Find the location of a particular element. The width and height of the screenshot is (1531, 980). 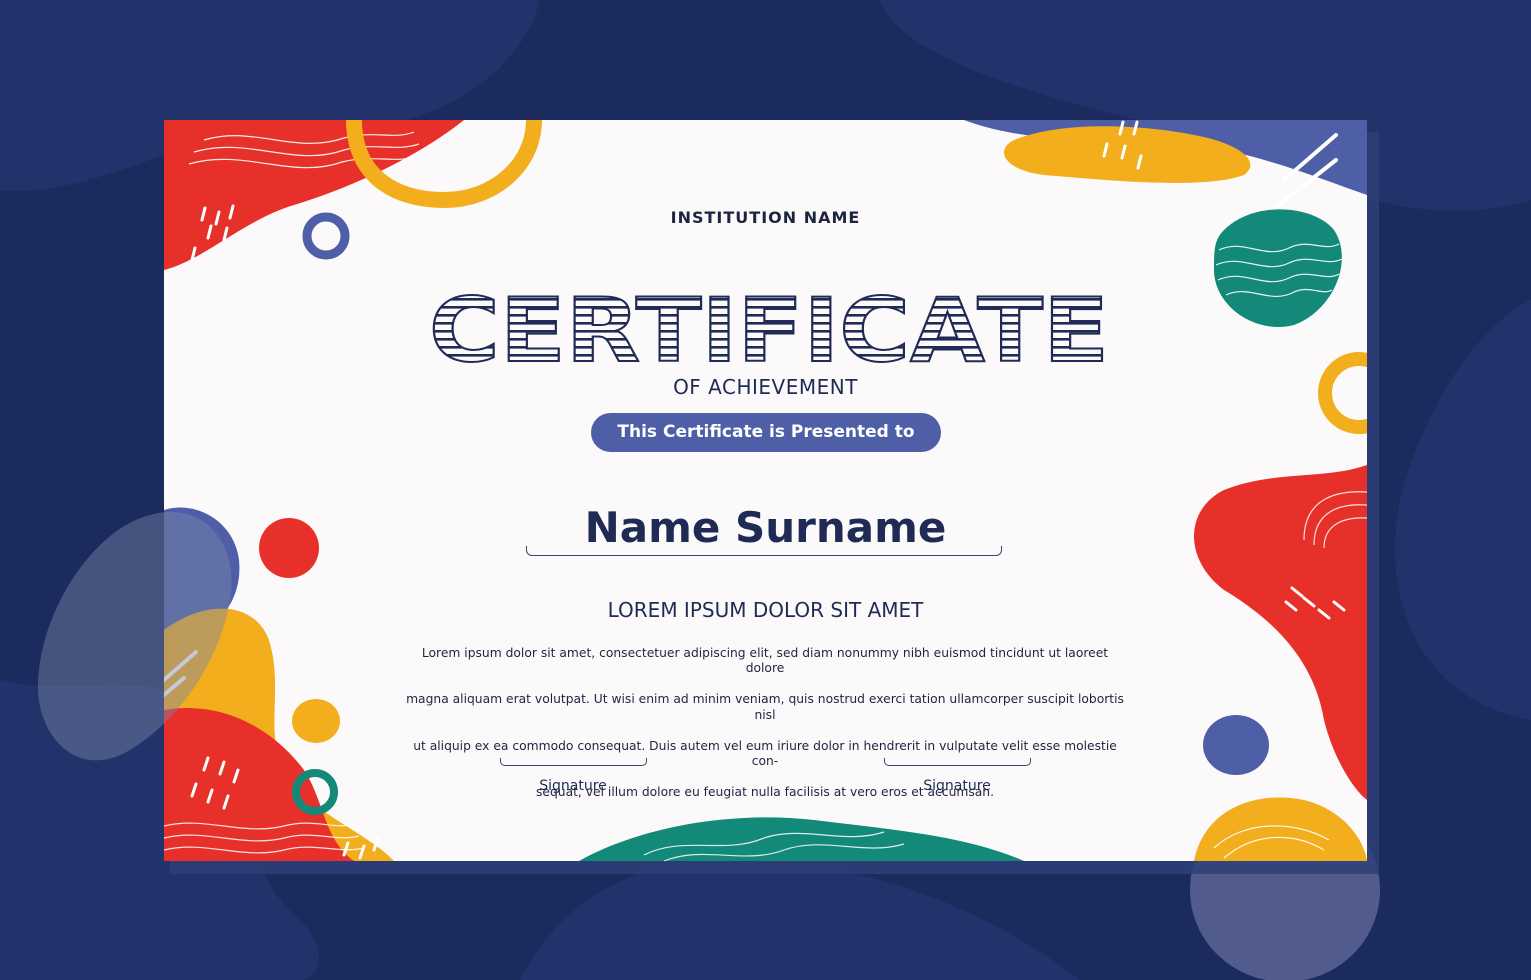

signature-line-right is located at coordinates (957, 762).